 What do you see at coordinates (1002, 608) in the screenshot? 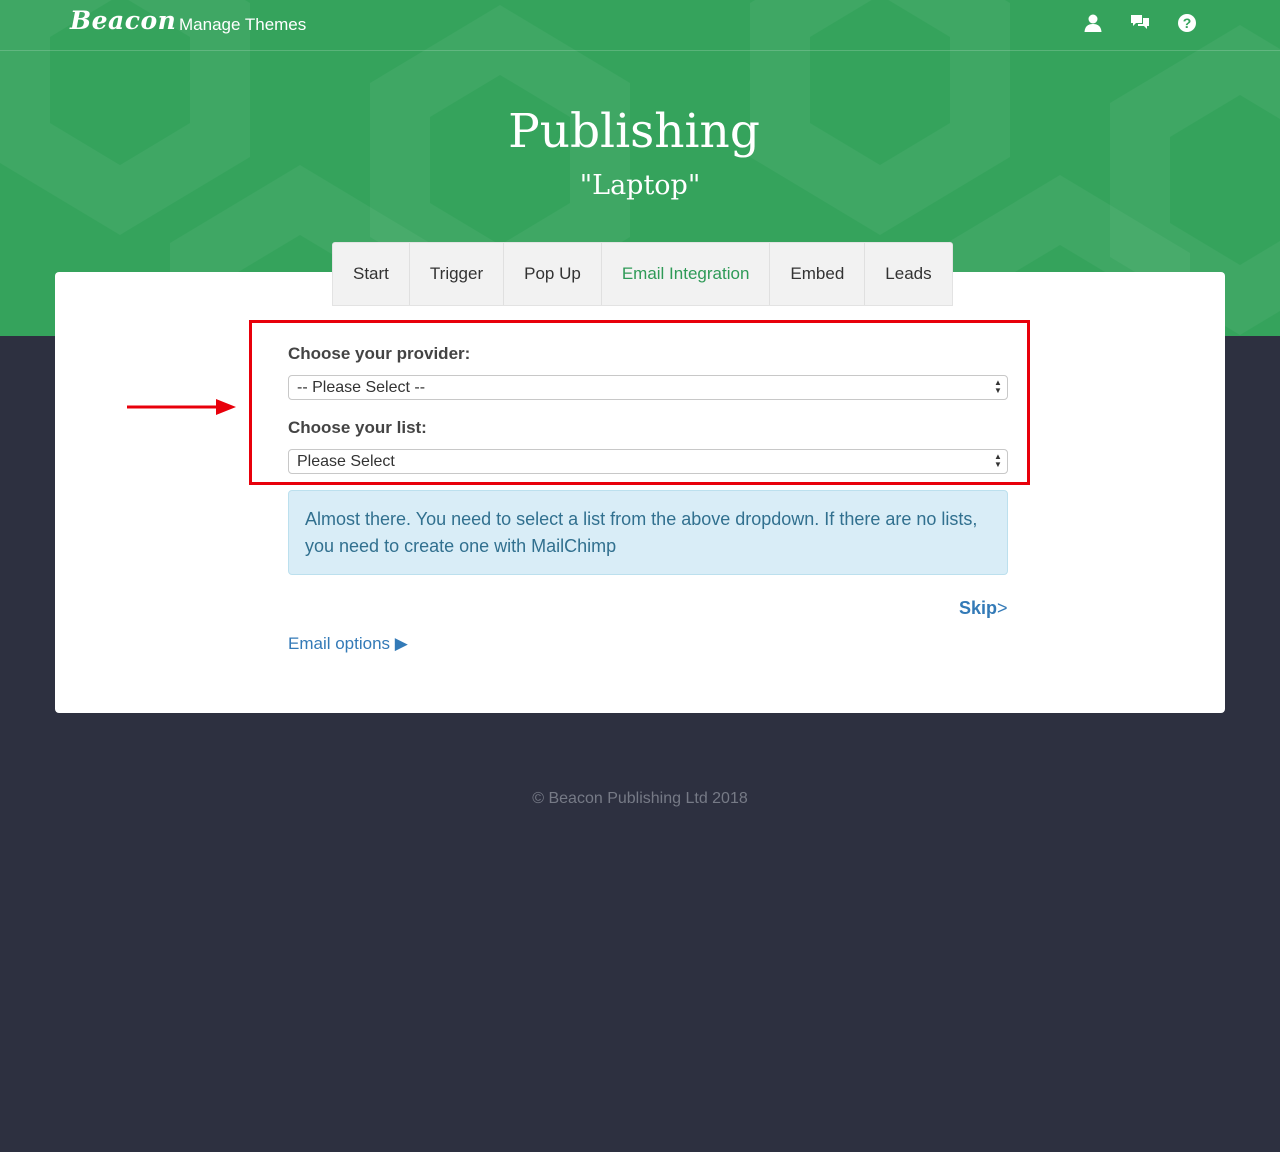
I see `skip-chevron: >` at bounding box center [1002, 608].